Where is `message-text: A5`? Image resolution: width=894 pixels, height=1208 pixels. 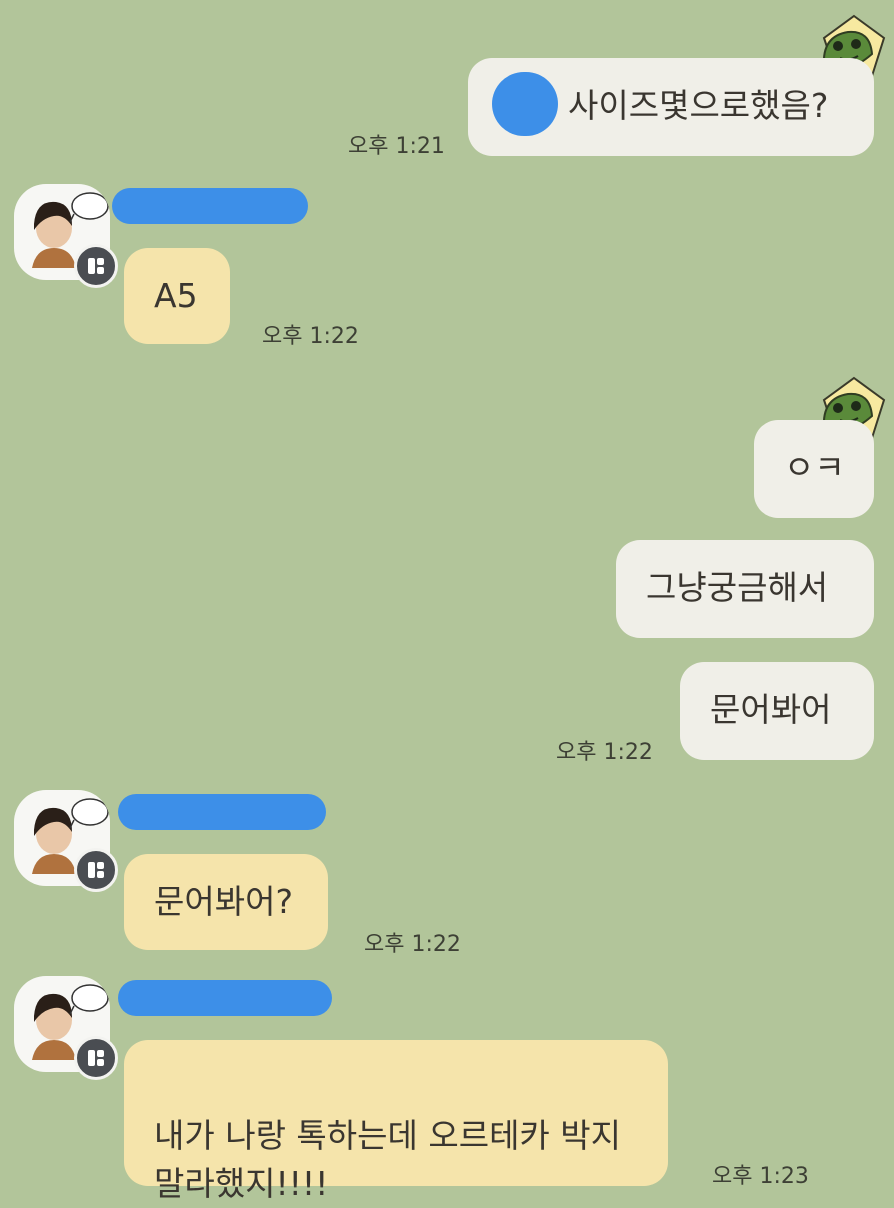
message-text: A5 is located at coordinates (176, 295).